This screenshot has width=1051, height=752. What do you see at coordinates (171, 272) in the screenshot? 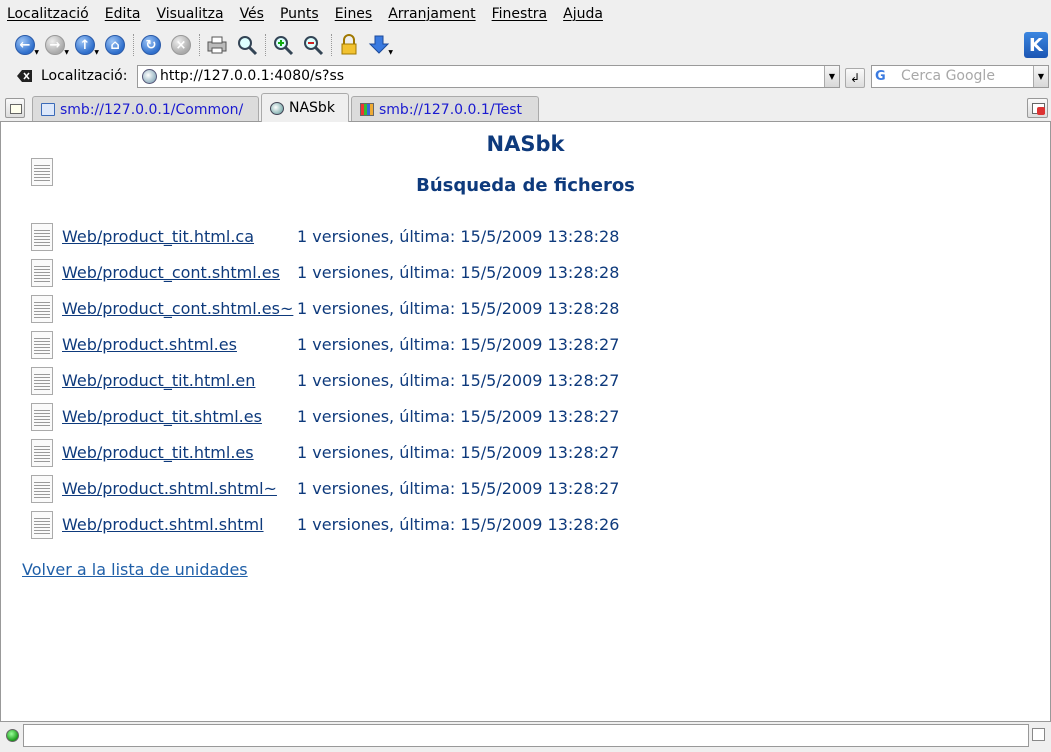
I see `file-link: Web/product_cont.shtml.es` at bounding box center [171, 272].